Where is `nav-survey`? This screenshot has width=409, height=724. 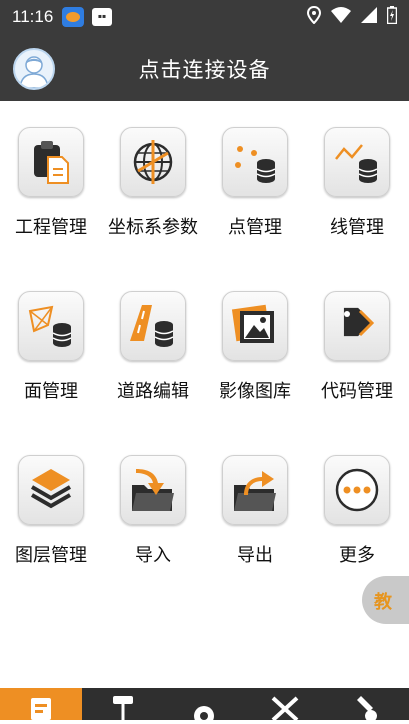
nav-survey is located at coordinates (123, 706).